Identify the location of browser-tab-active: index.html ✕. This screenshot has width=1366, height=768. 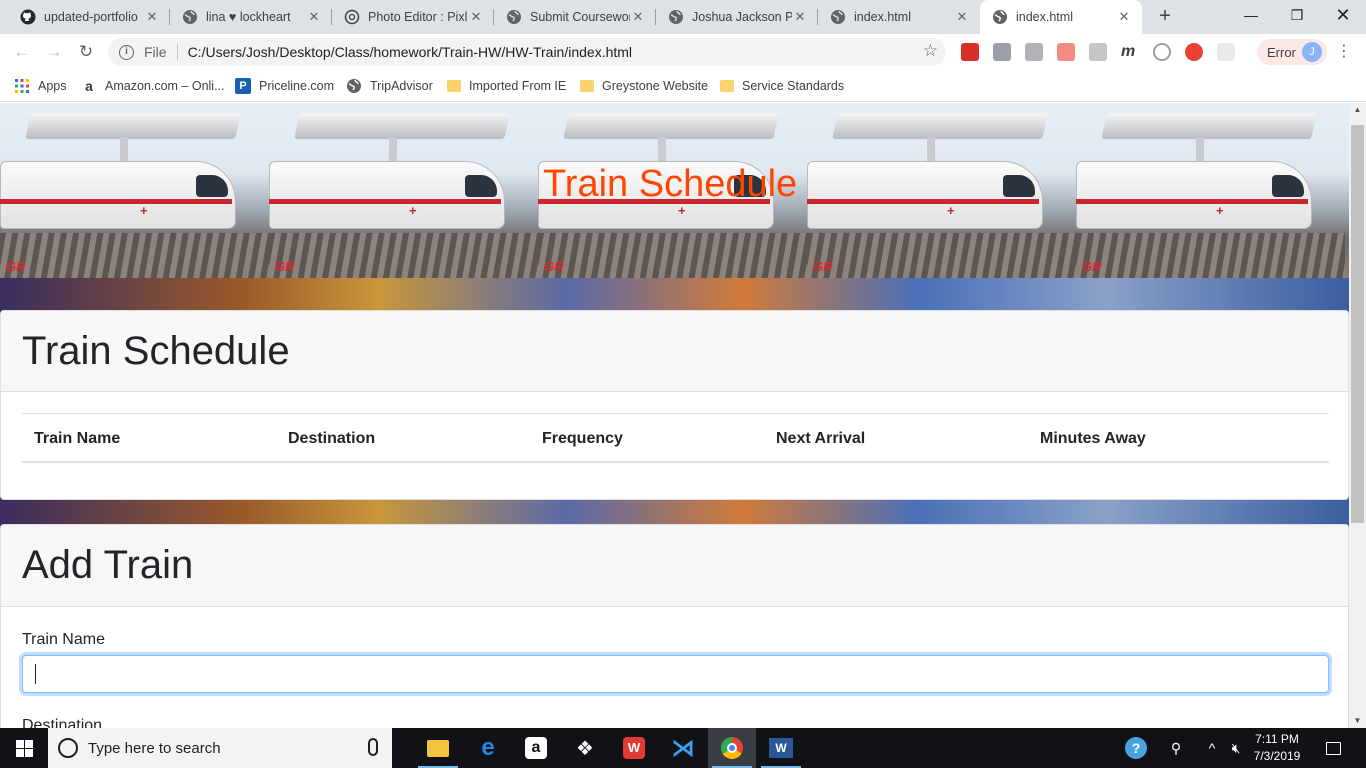
(1061, 17).